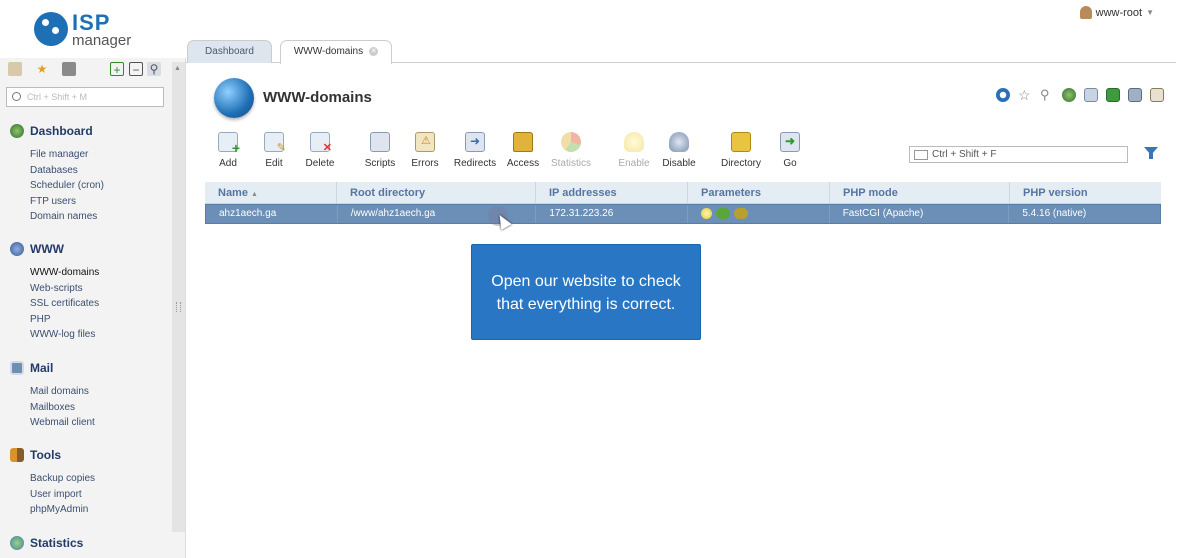  What do you see at coordinates (1080, 95) in the screenshot?
I see `page-actions: ☆ ⚲` at bounding box center [1080, 95].